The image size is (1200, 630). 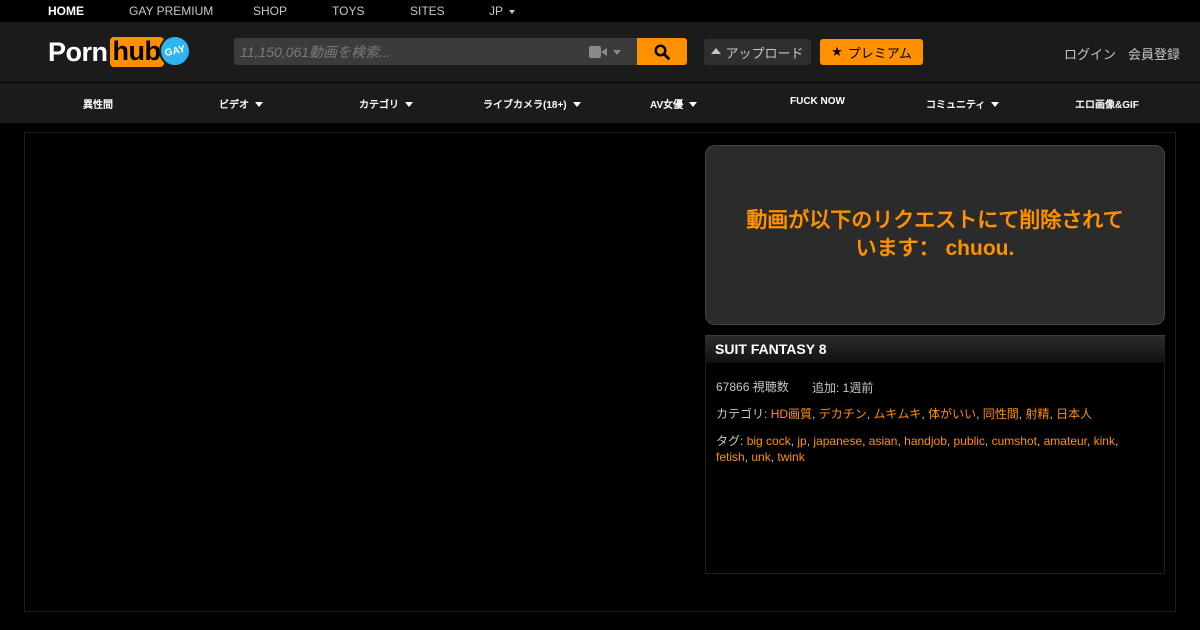 What do you see at coordinates (764, 53) in the screenshot?
I see `upload-label: アップロード` at bounding box center [764, 53].